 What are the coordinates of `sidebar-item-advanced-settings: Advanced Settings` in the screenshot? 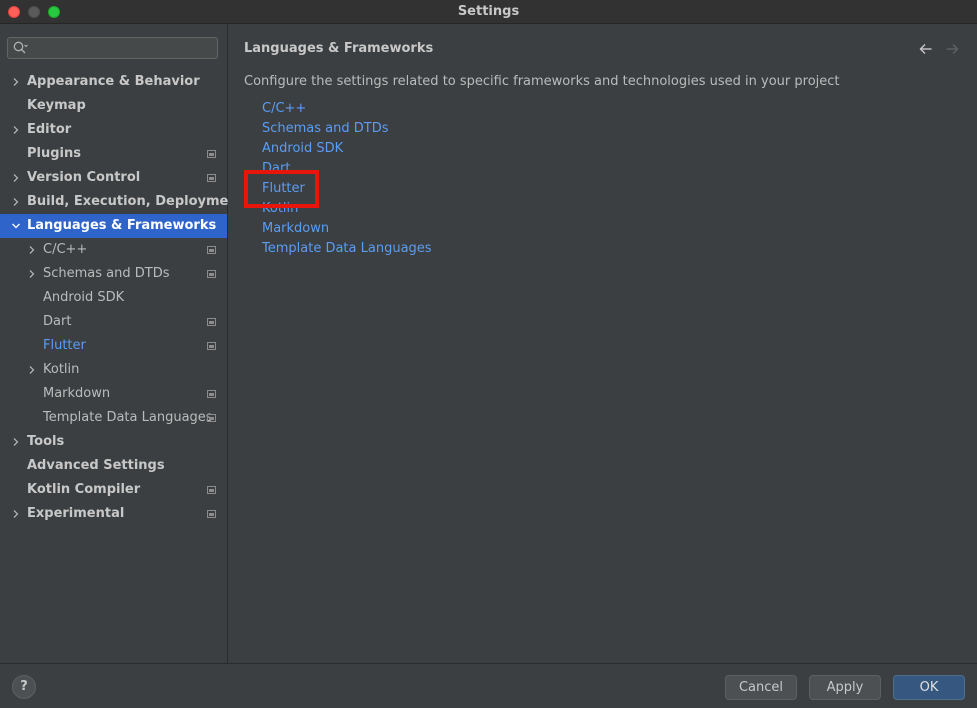 It's located at (113, 466).